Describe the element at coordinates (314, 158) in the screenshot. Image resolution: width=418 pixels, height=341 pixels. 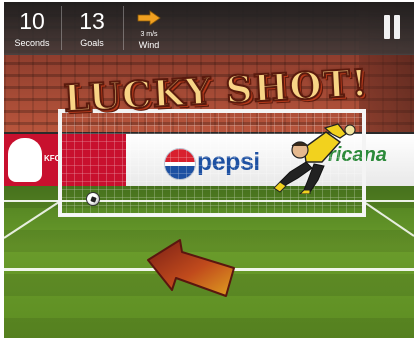
I see `goalkeeper-figure` at that location.